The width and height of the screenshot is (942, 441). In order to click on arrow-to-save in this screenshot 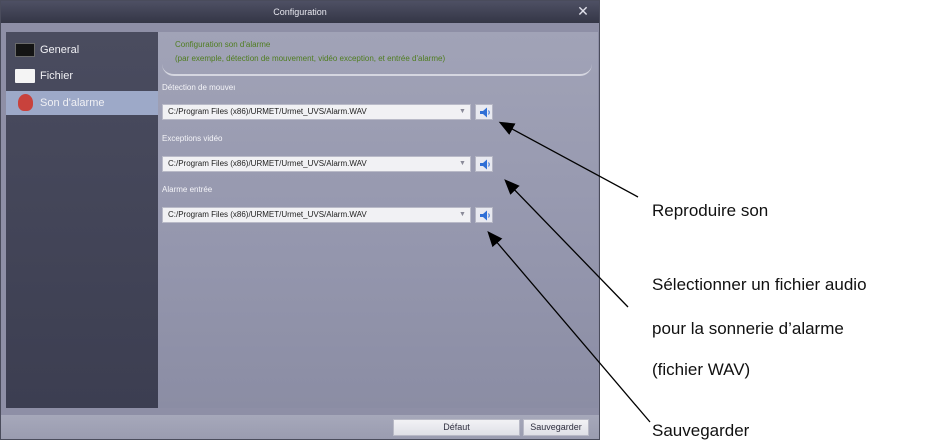, I will do `click(569, 327)`.